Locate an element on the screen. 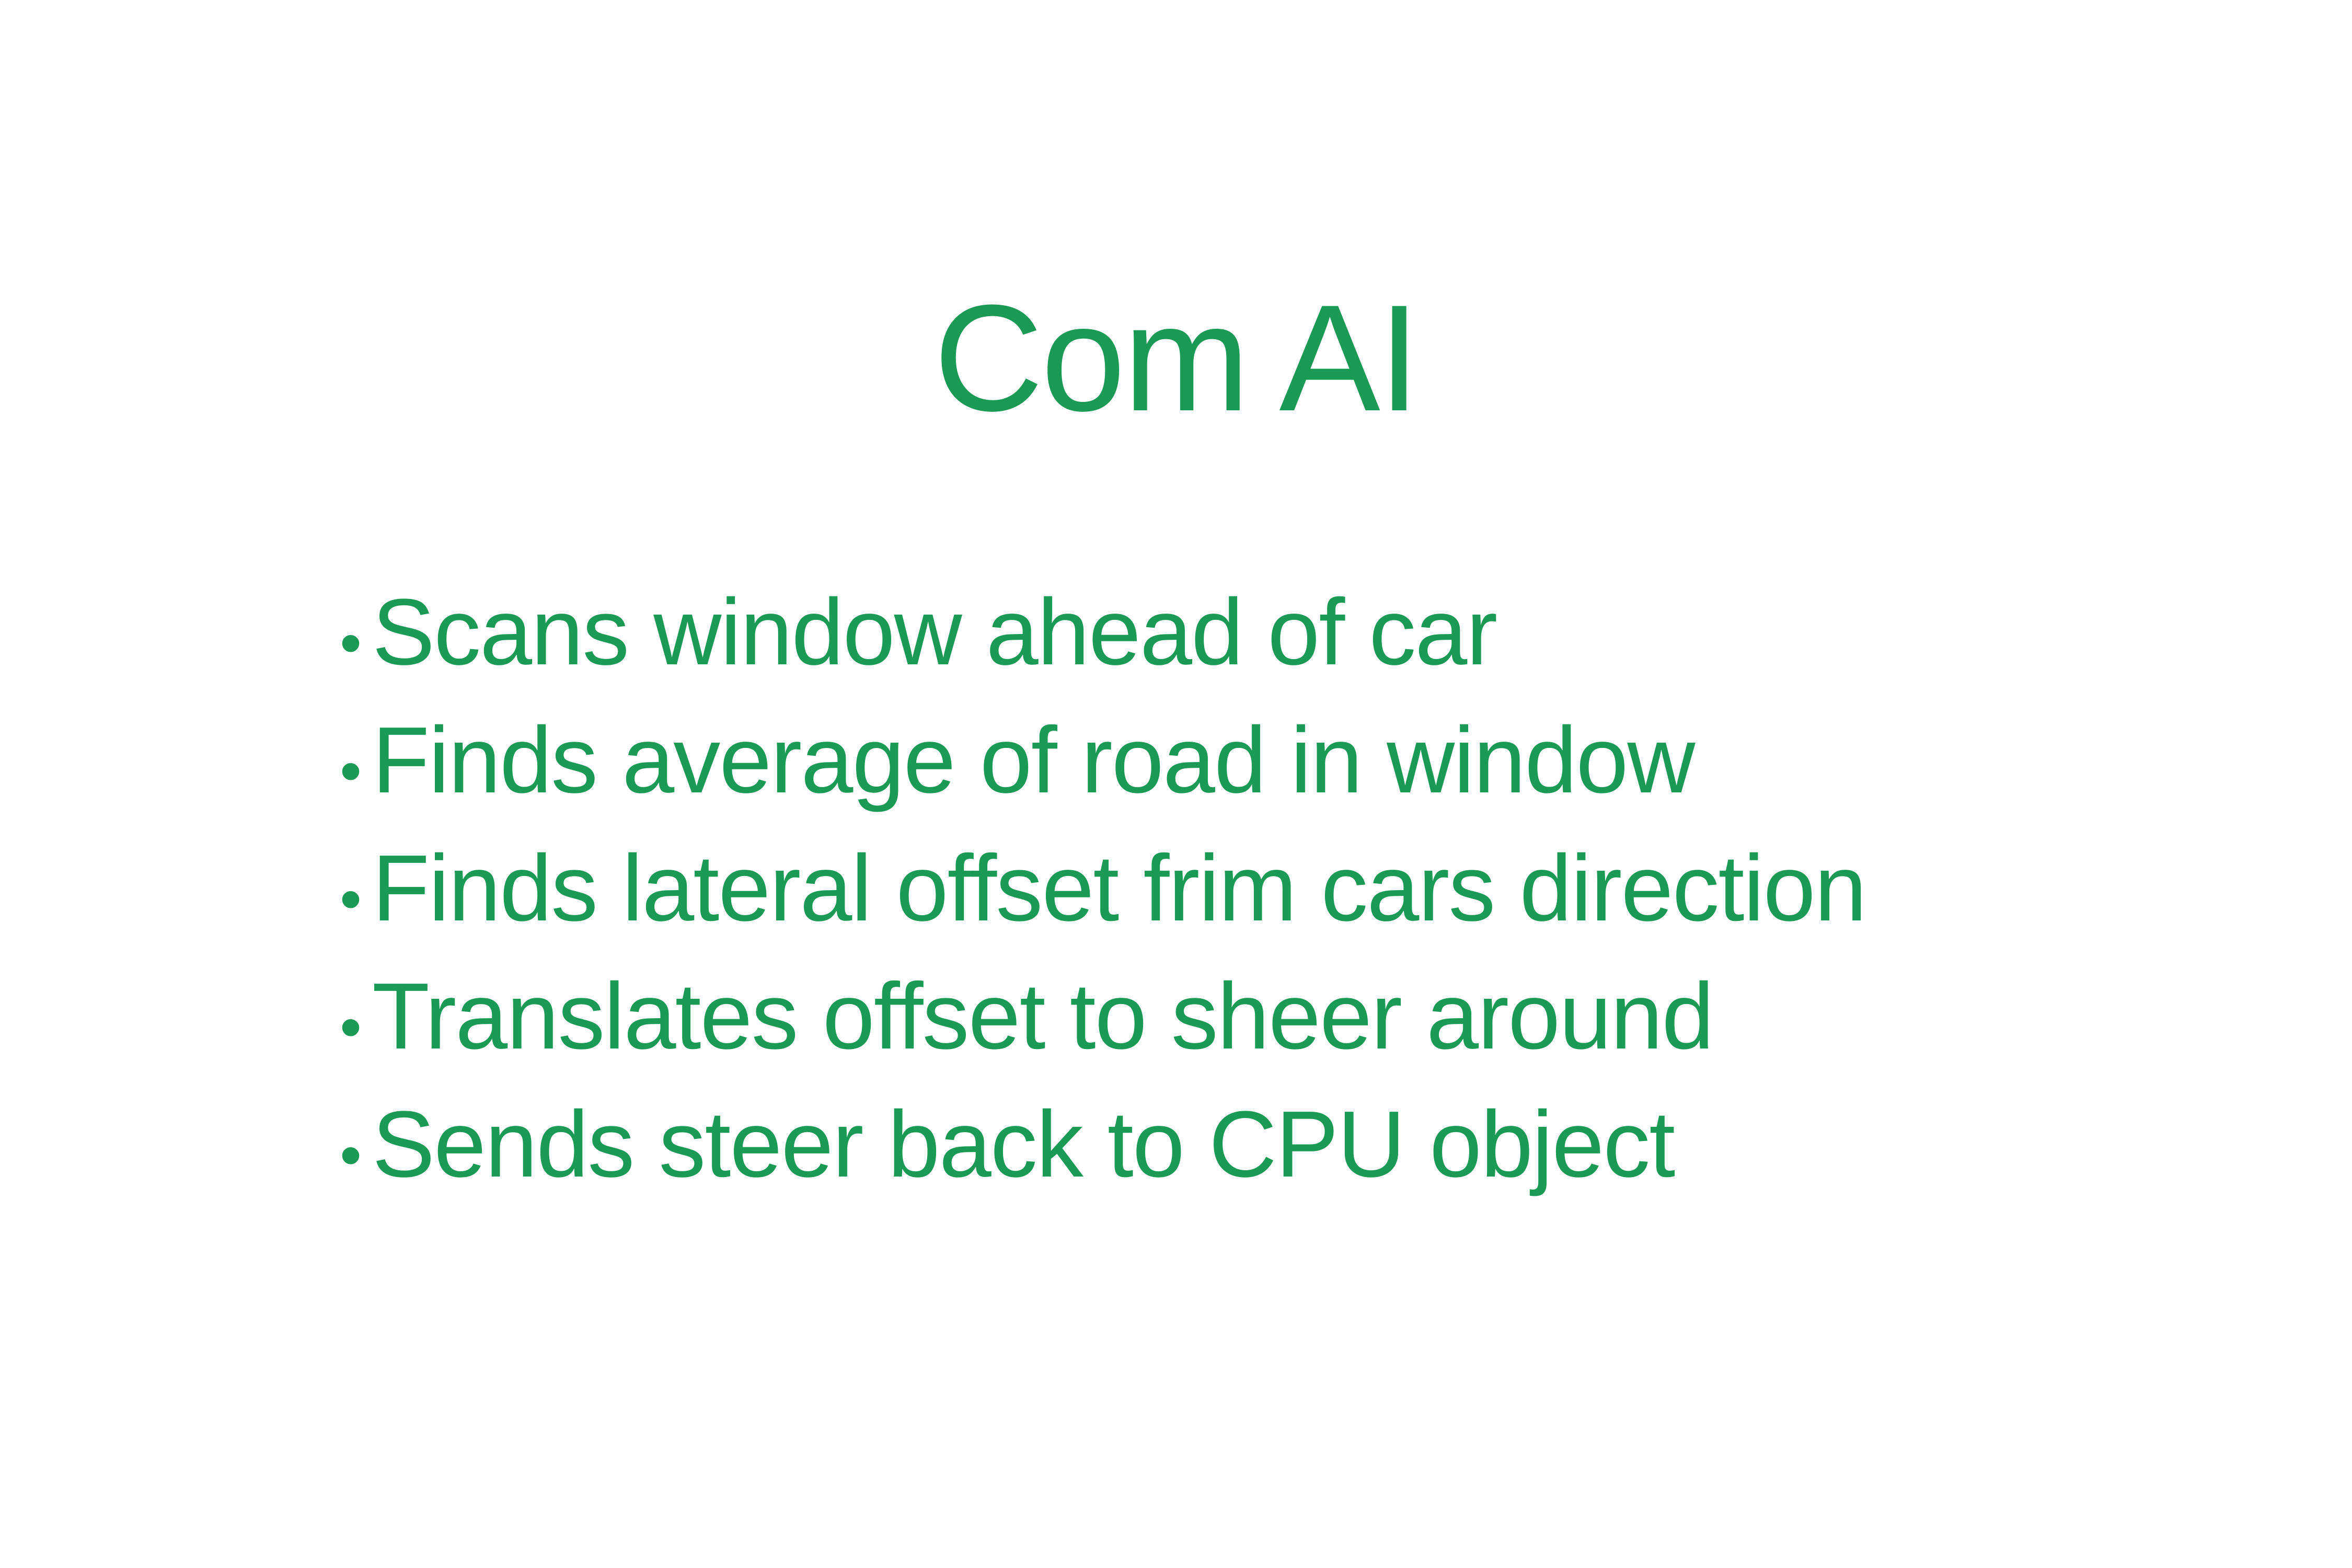 Image resolution: width=2352 pixels, height=1568 pixels. bullet-text: Finds average of road in window is located at coordinates (1033, 760).